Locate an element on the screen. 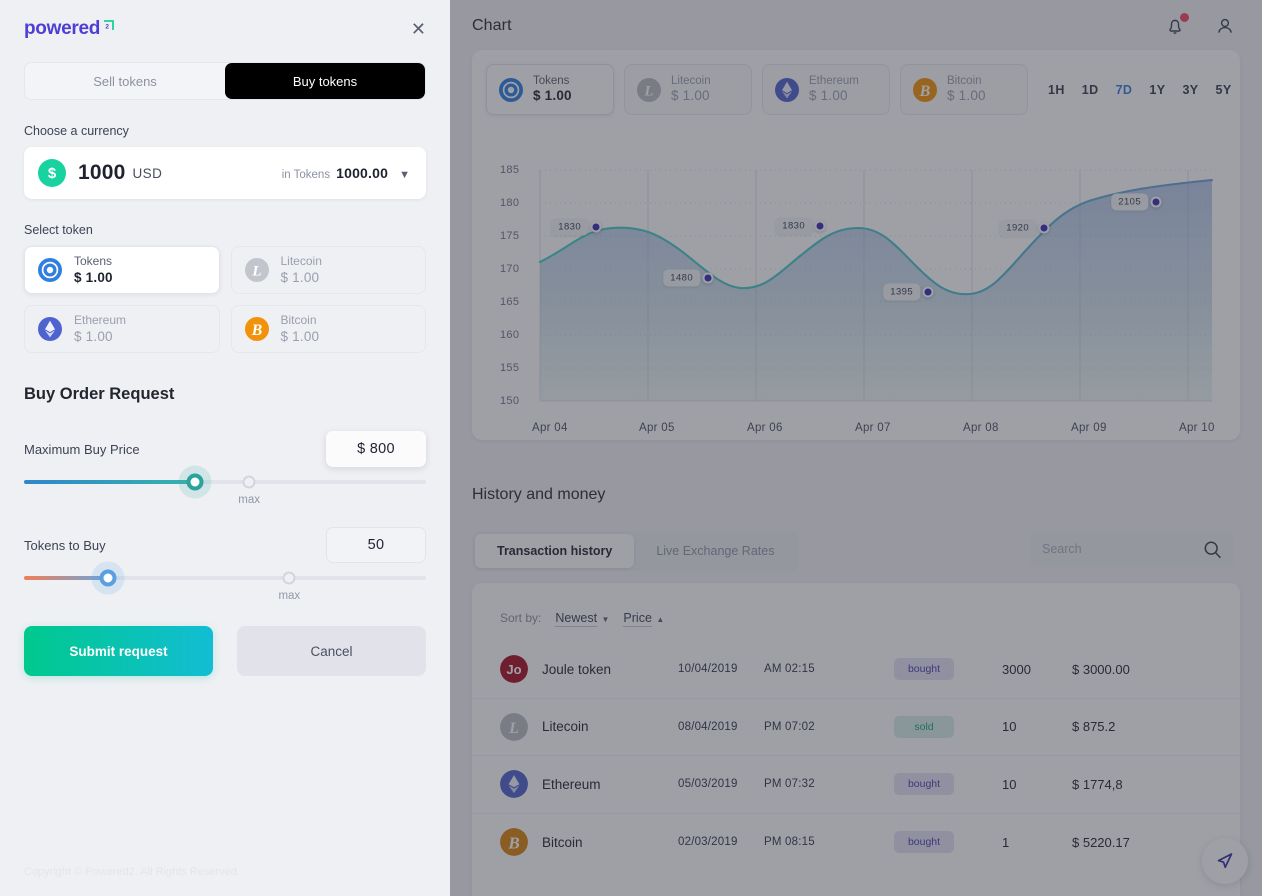 The image size is (1262, 896). bitcoin-icon: B is located at coordinates (256, 329).